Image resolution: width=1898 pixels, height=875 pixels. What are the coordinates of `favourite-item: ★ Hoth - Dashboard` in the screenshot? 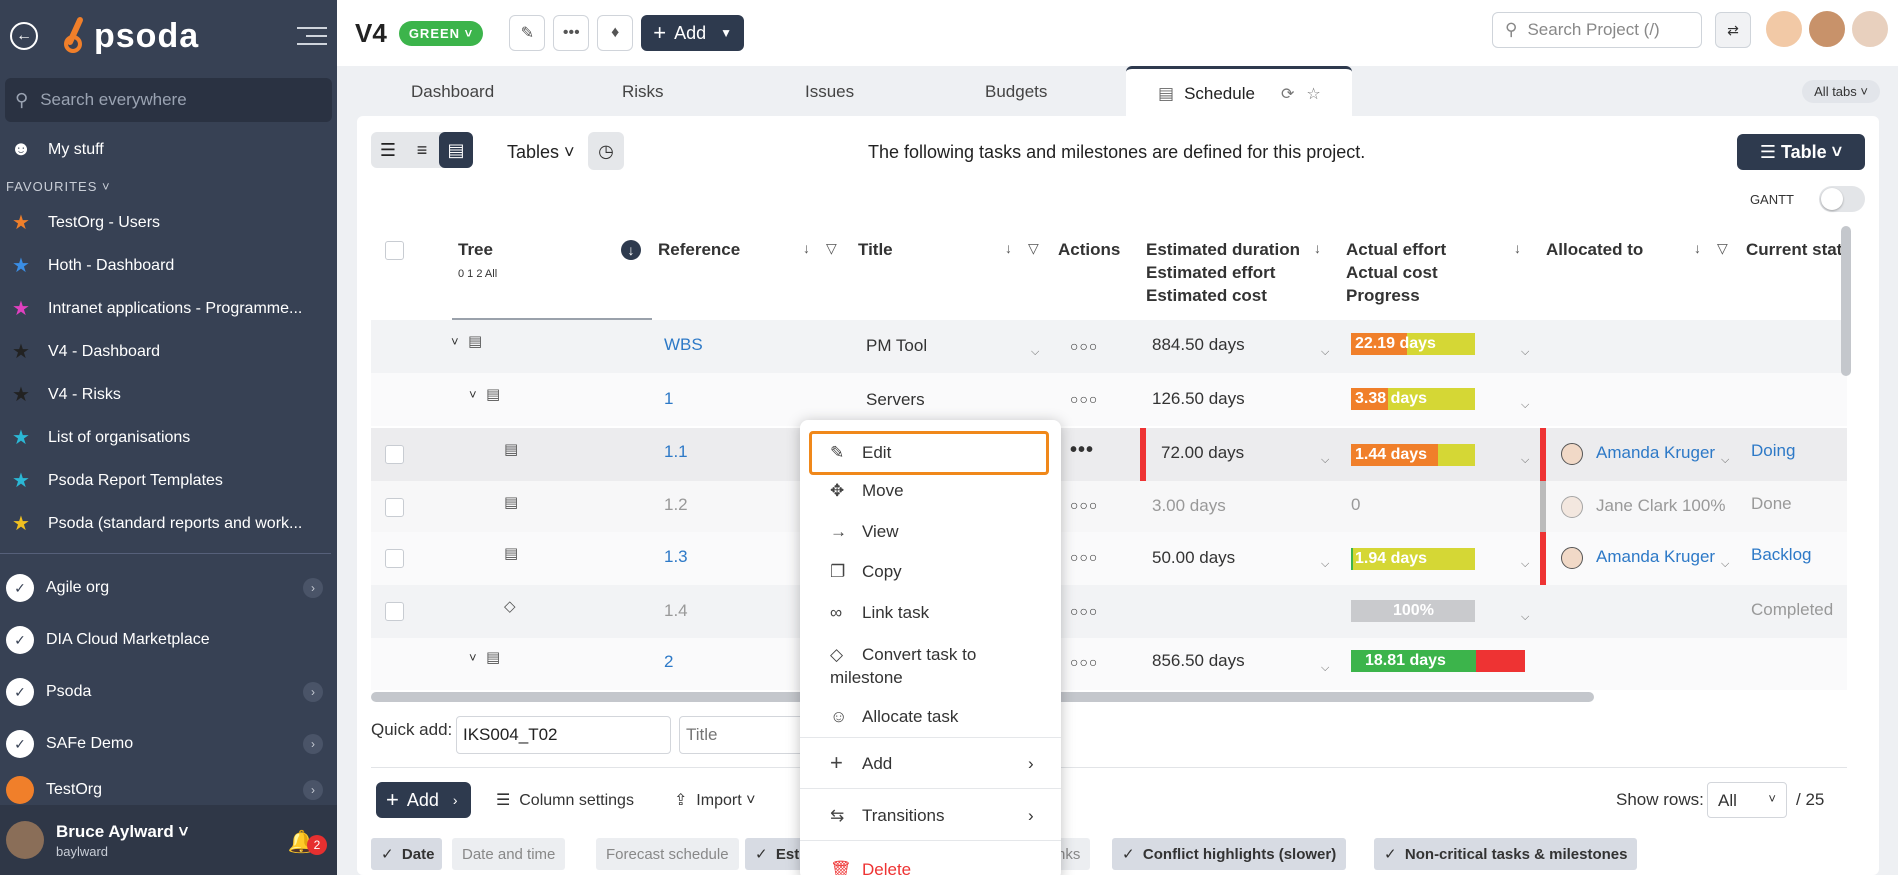 It's located at (168, 265).